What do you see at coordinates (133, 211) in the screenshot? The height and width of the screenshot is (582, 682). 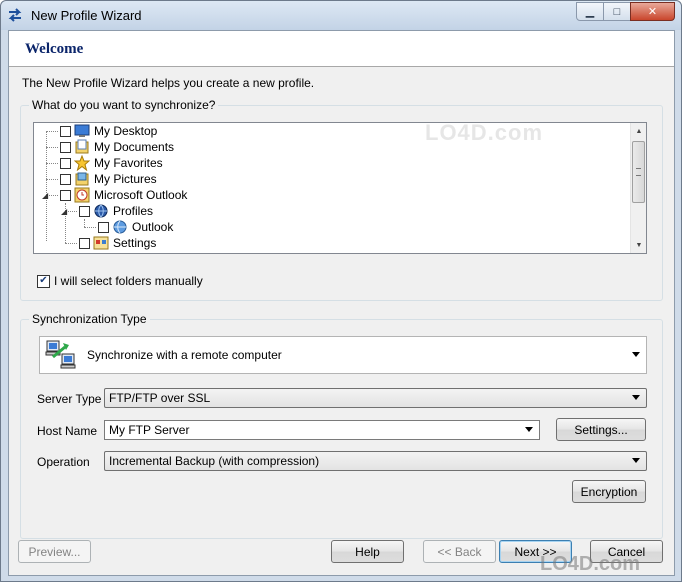 I see `tree-item-label: Profiles` at bounding box center [133, 211].